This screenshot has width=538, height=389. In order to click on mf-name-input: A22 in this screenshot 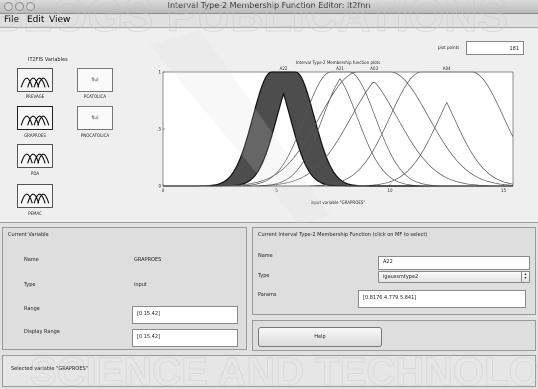, I will do `click(454, 263)`.